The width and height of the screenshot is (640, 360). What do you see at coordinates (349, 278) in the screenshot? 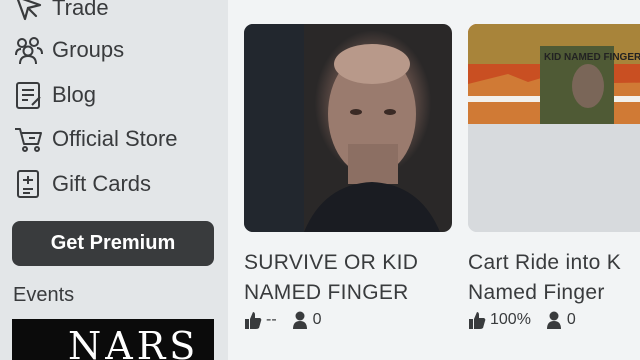
I see `game-title: SURVIVE OR KID NAMED FINGER` at bounding box center [349, 278].